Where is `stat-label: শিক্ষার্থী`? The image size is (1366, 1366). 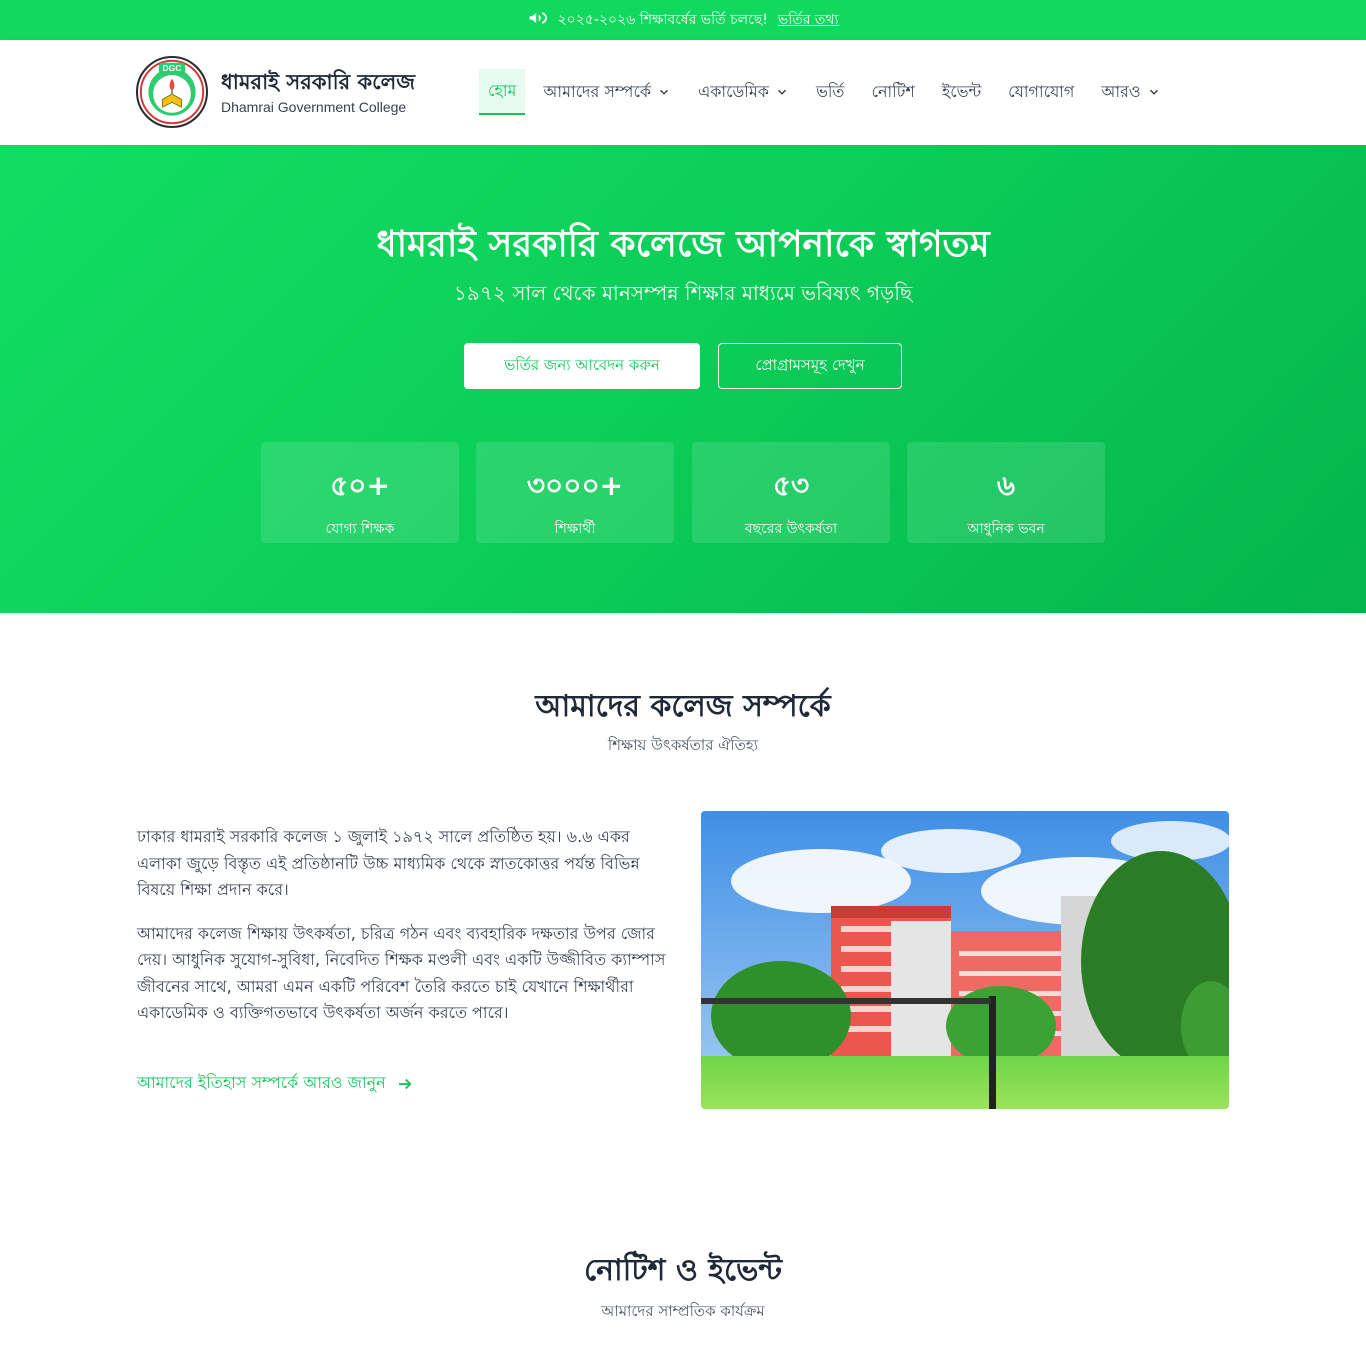
stat-label: শিক্ষার্থী is located at coordinates (575, 529).